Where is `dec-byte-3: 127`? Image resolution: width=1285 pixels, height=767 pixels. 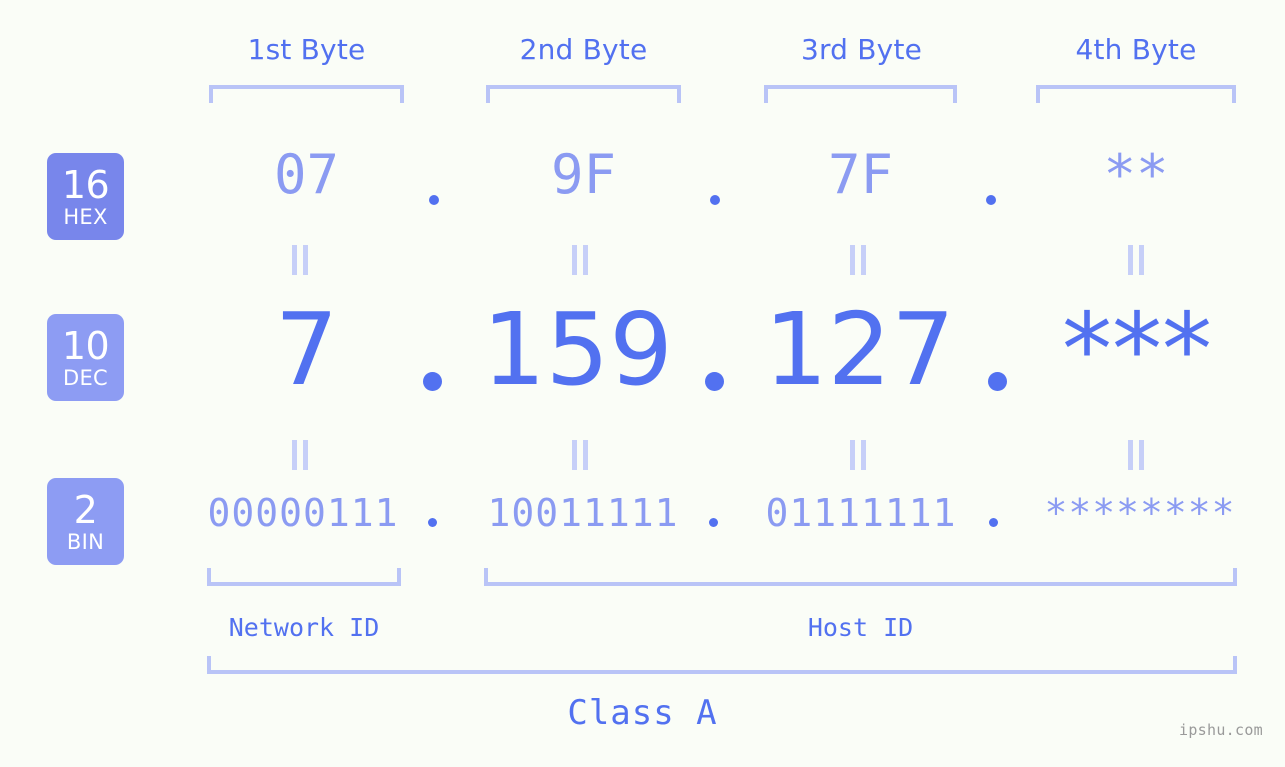
dec-byte-3: 127 is located at coordinates (859, 349).